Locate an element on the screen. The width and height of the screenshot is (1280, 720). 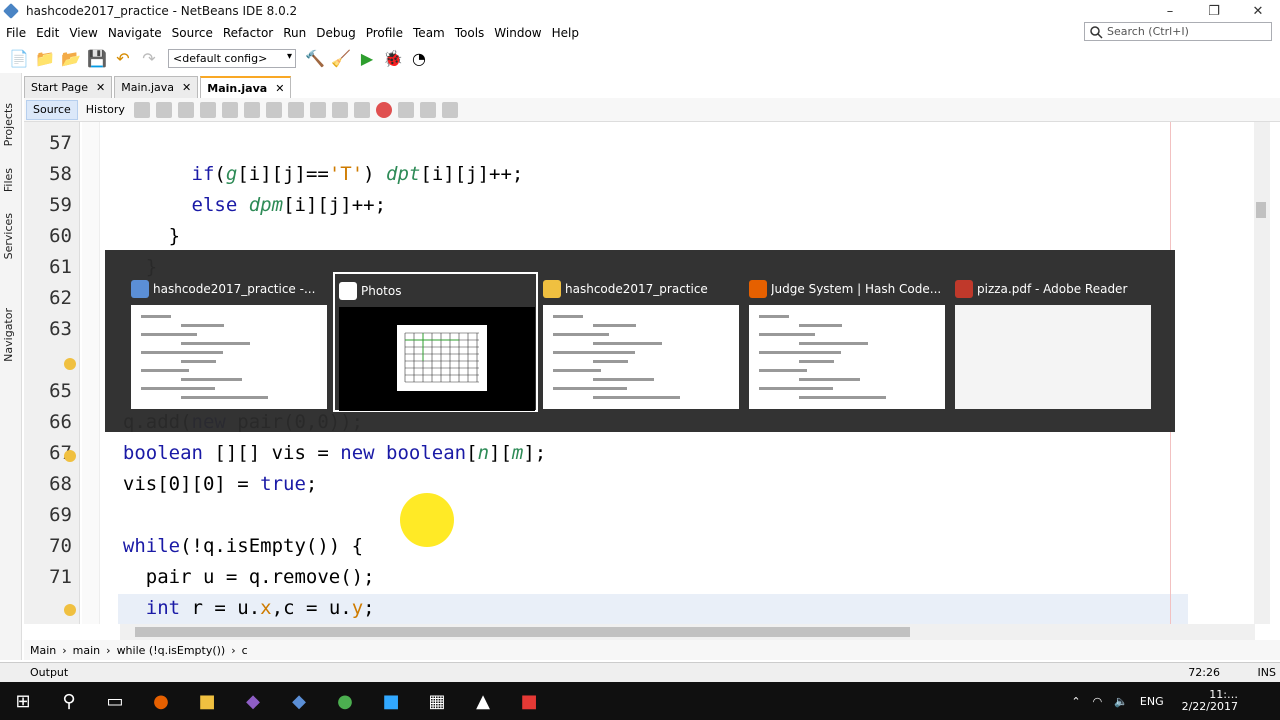
switcher-window: Photos is located at coordinates (435, 342).